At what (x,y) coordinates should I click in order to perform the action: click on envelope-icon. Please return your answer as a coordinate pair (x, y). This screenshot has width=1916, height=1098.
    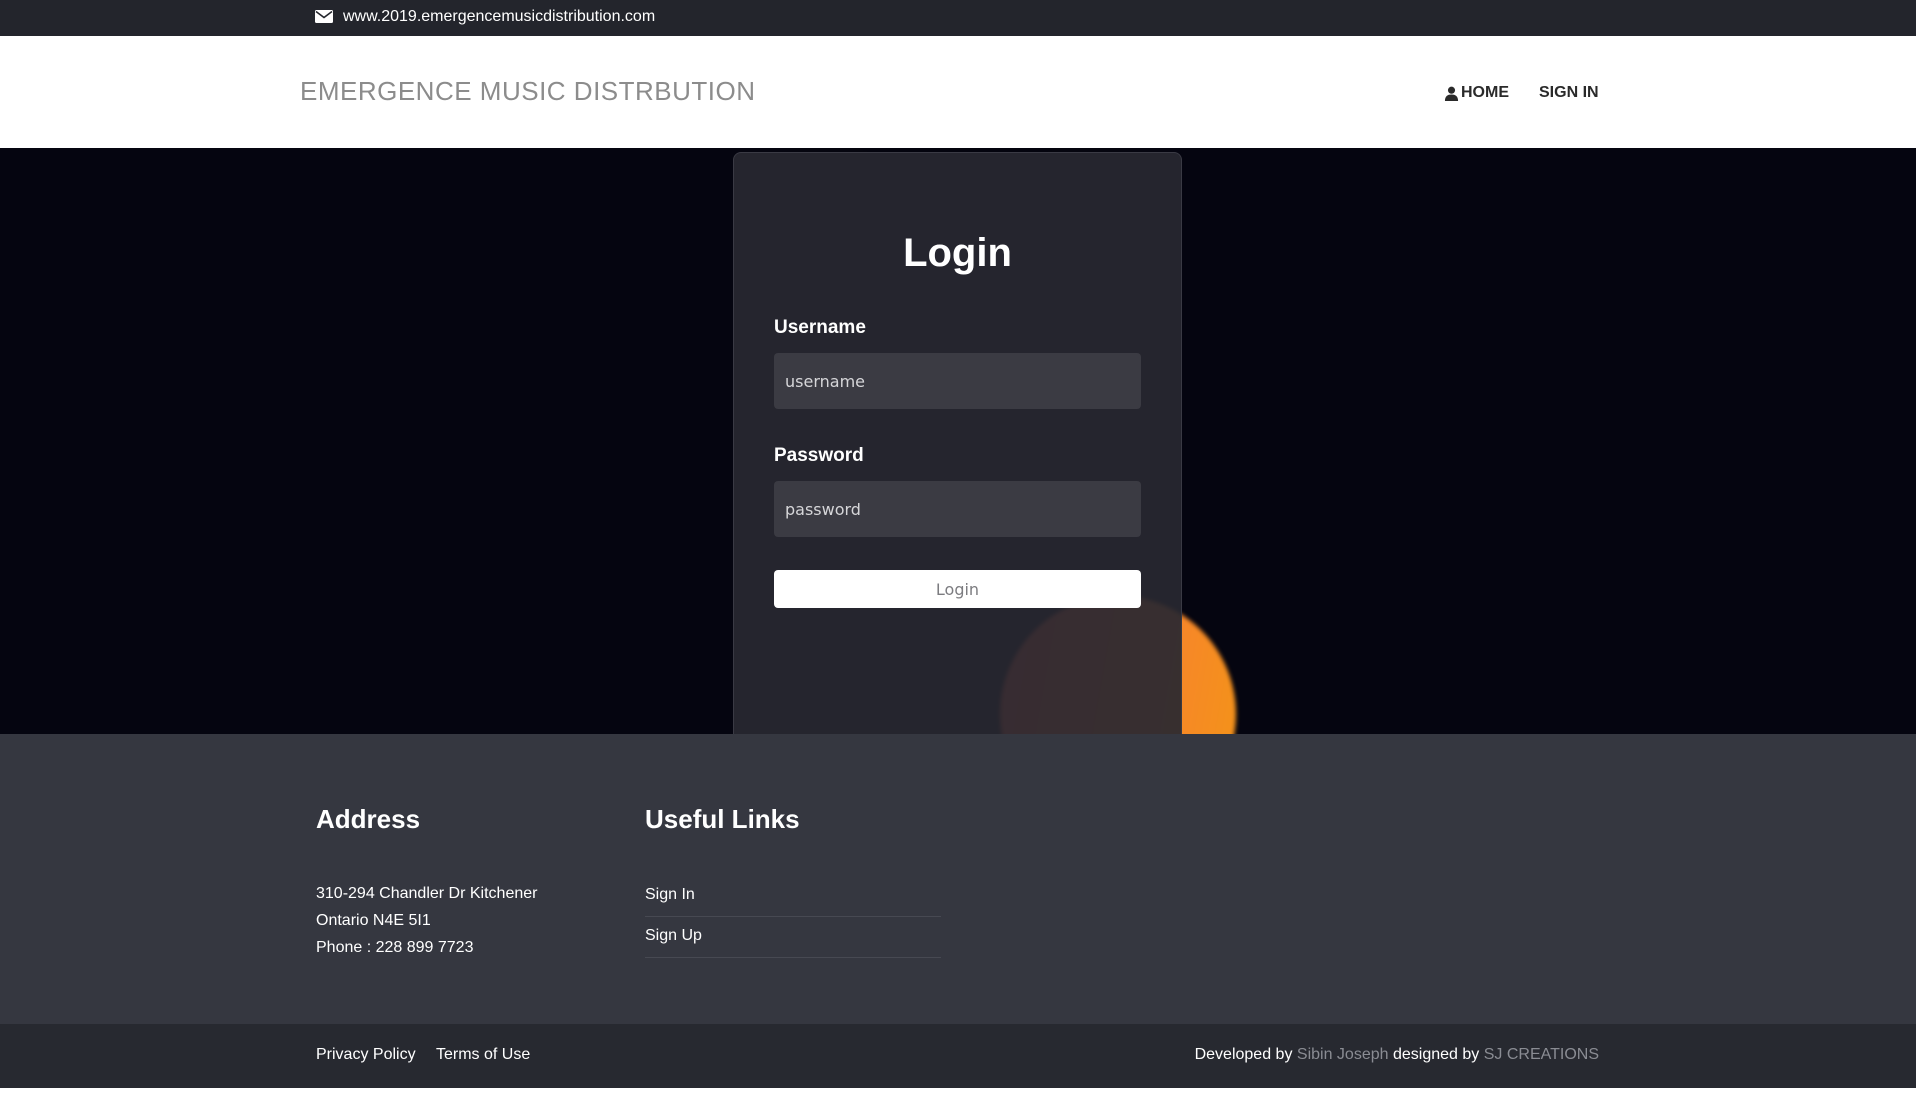
    Looking at the image, I should click on (324, 16).